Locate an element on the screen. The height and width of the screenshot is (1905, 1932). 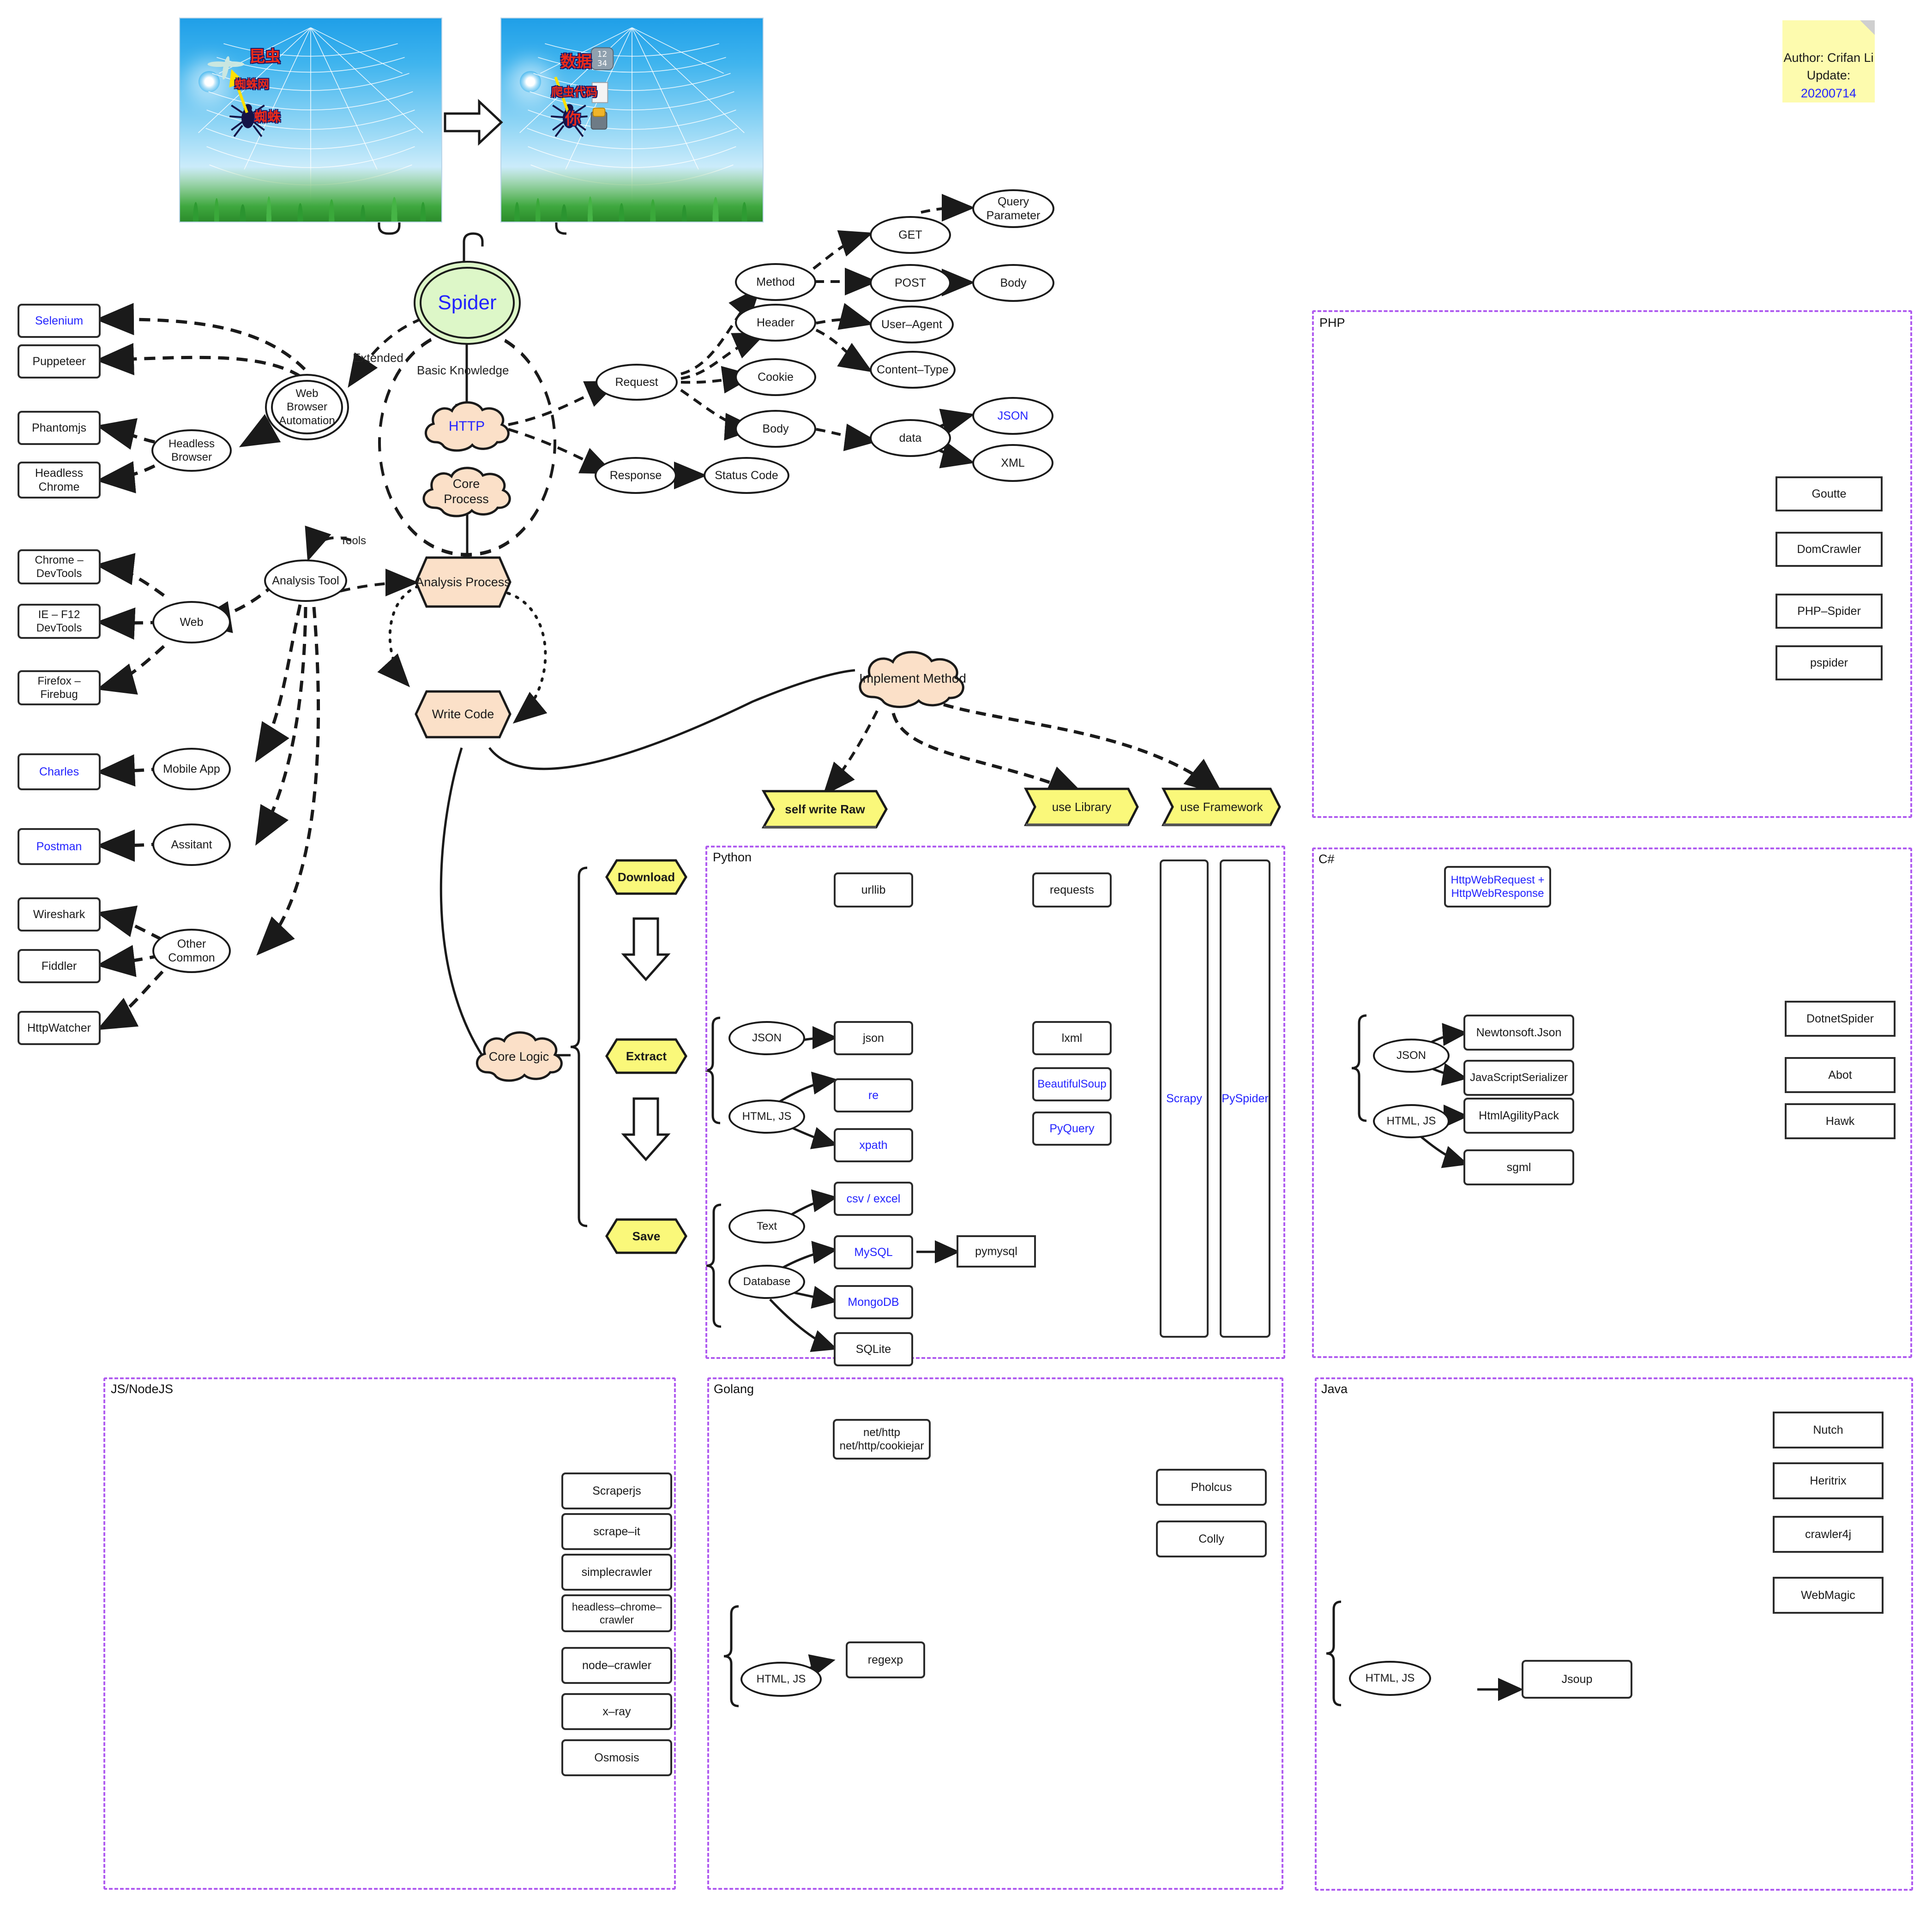
node-py-group-text: Text is located at coordinates (766, 1227).